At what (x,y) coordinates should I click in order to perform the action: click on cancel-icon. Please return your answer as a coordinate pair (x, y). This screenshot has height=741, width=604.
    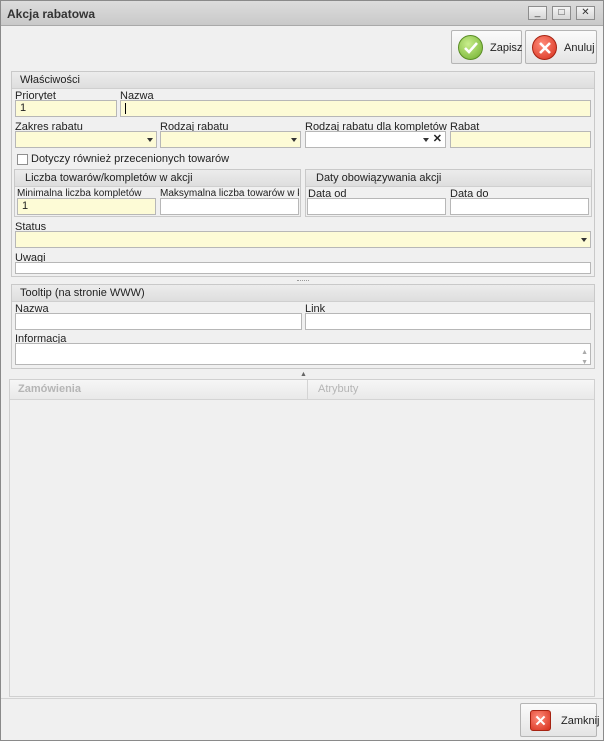
    Looking at the image, I should click on (544, 47).